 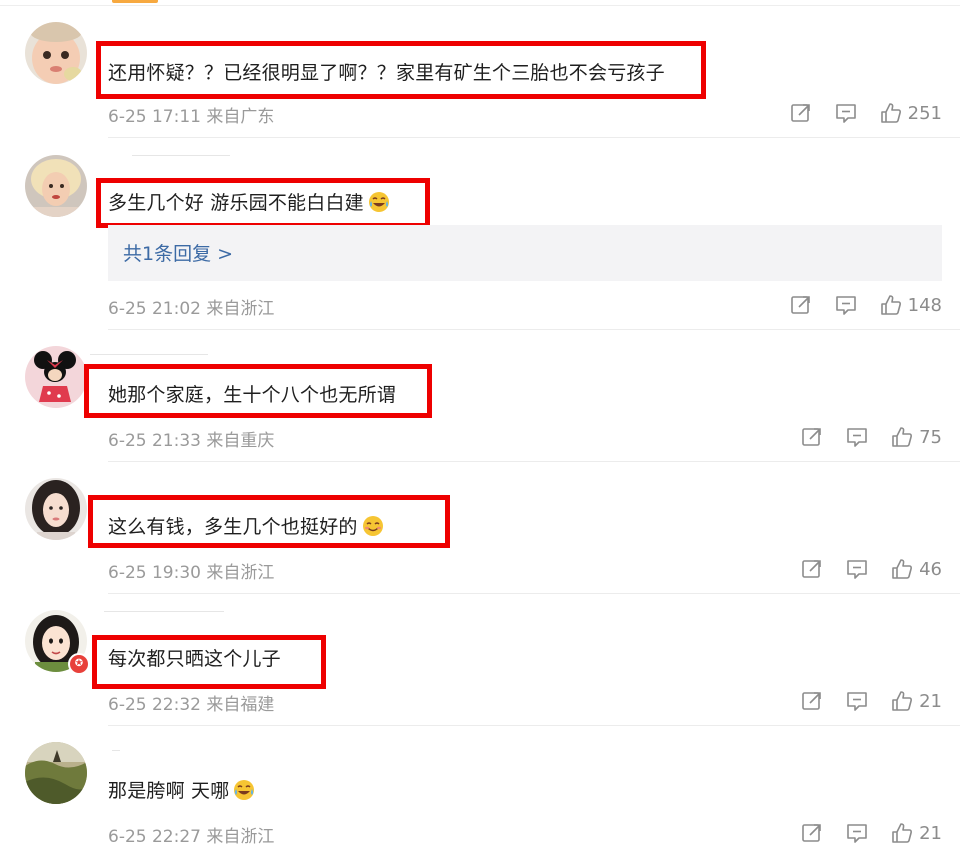 What do you see at coordinates (191, 117) in the screenshot?
I see `comment-meta: 6-25 17:11 来自广东` at bounding box center [191, 117].